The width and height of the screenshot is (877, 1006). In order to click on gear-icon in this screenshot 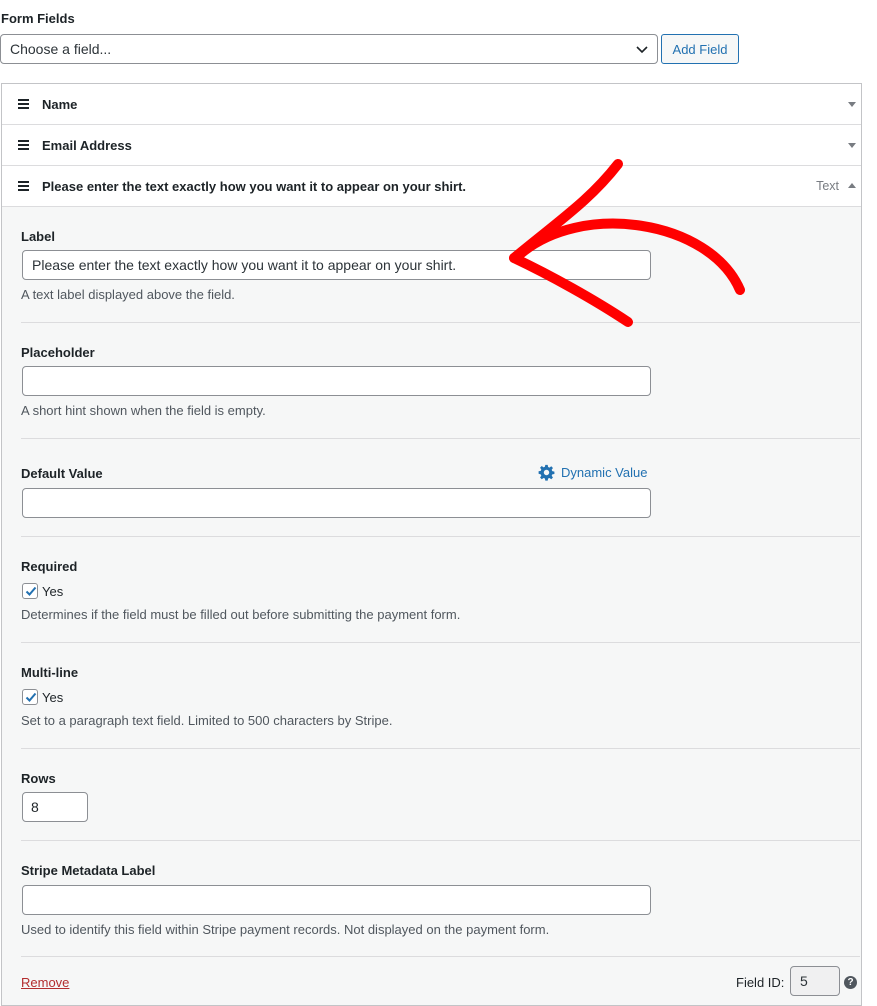, I will do `click(546, 472)`.